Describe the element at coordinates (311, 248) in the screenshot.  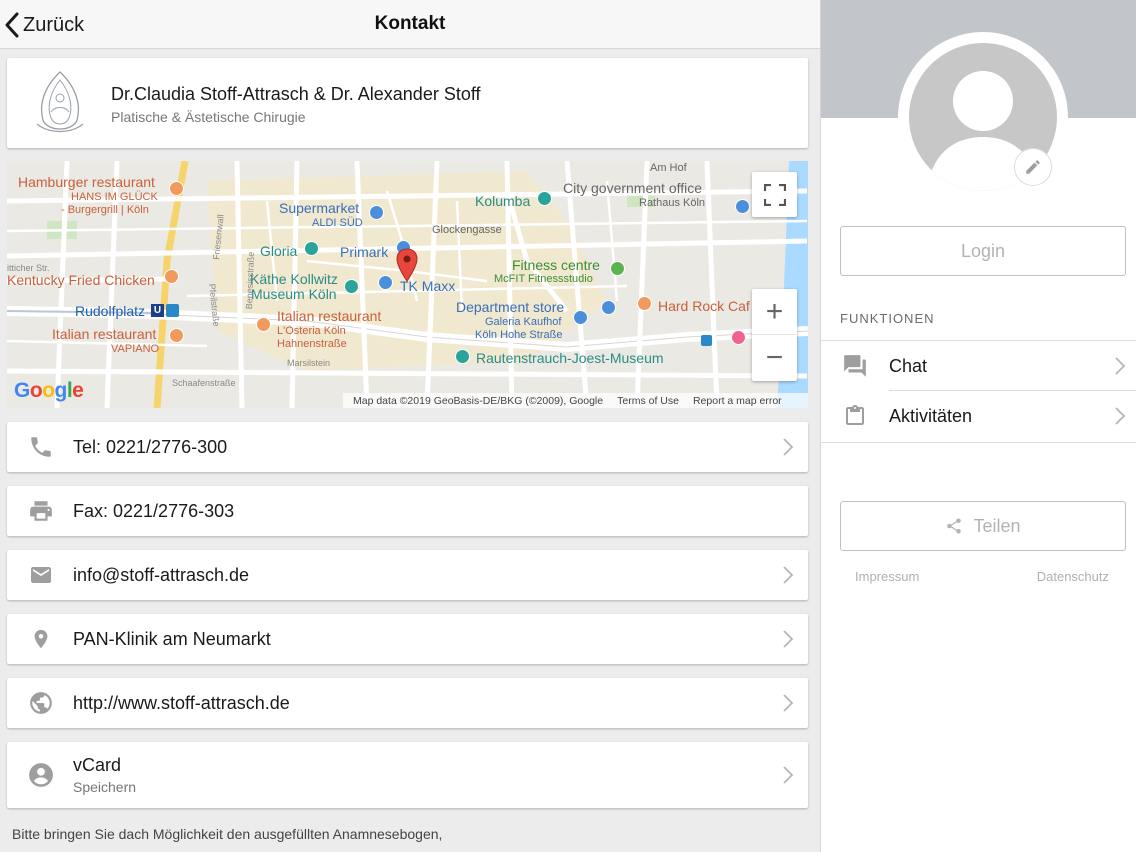
I see `cinema-pin-icon` at that location.